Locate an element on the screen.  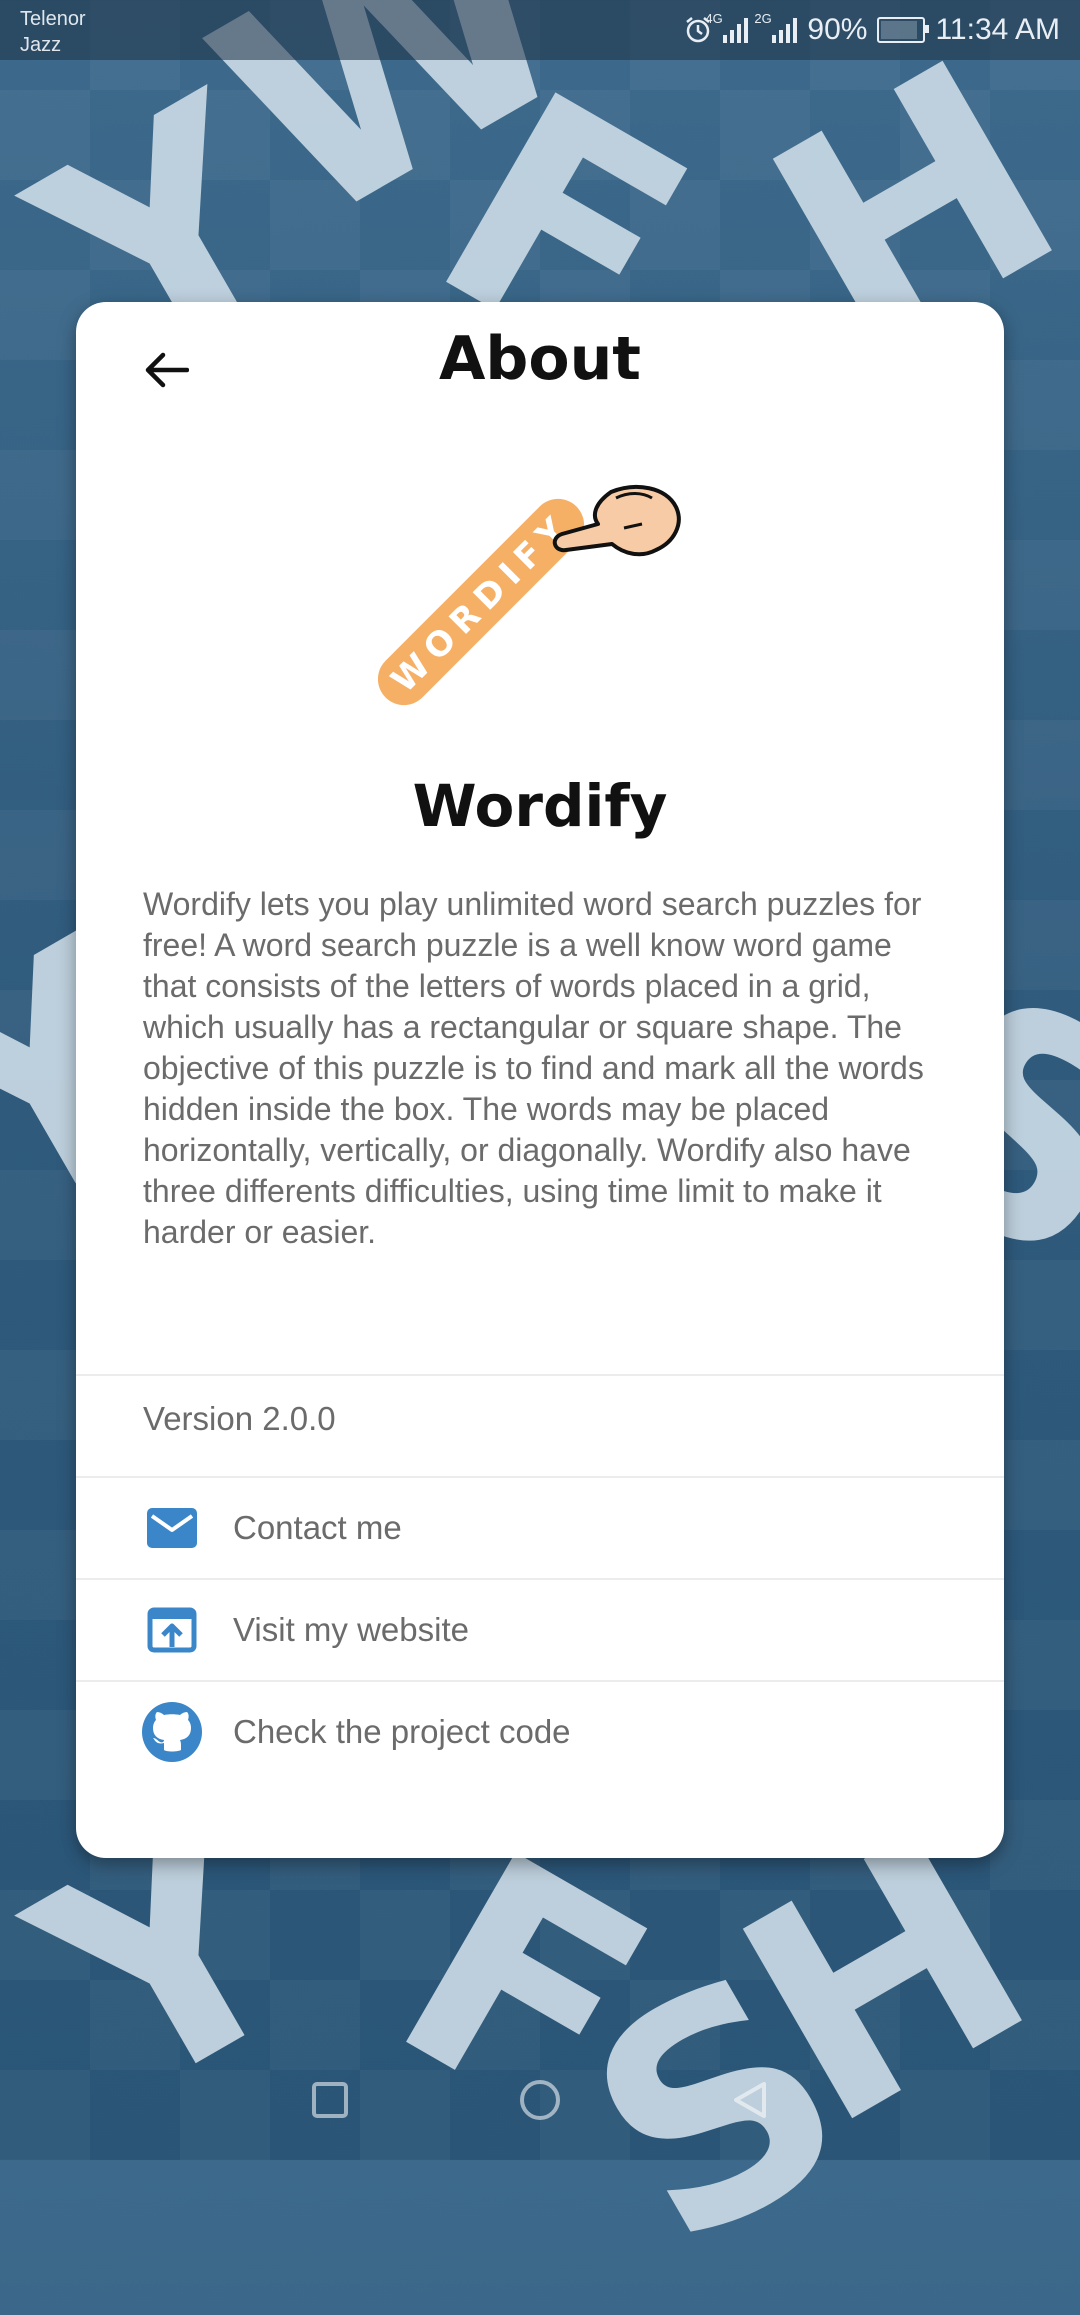
app-name: Wordify is located at coordinates (540, 806).